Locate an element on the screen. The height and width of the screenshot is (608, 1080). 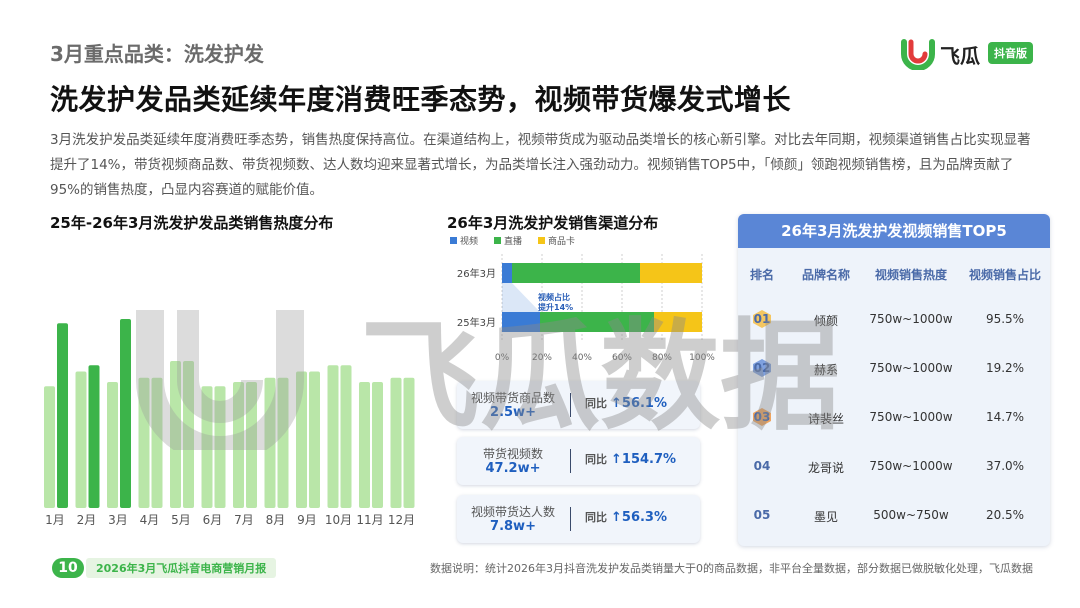
share-cell: 20.5% is located at coordinates (1005, 515).